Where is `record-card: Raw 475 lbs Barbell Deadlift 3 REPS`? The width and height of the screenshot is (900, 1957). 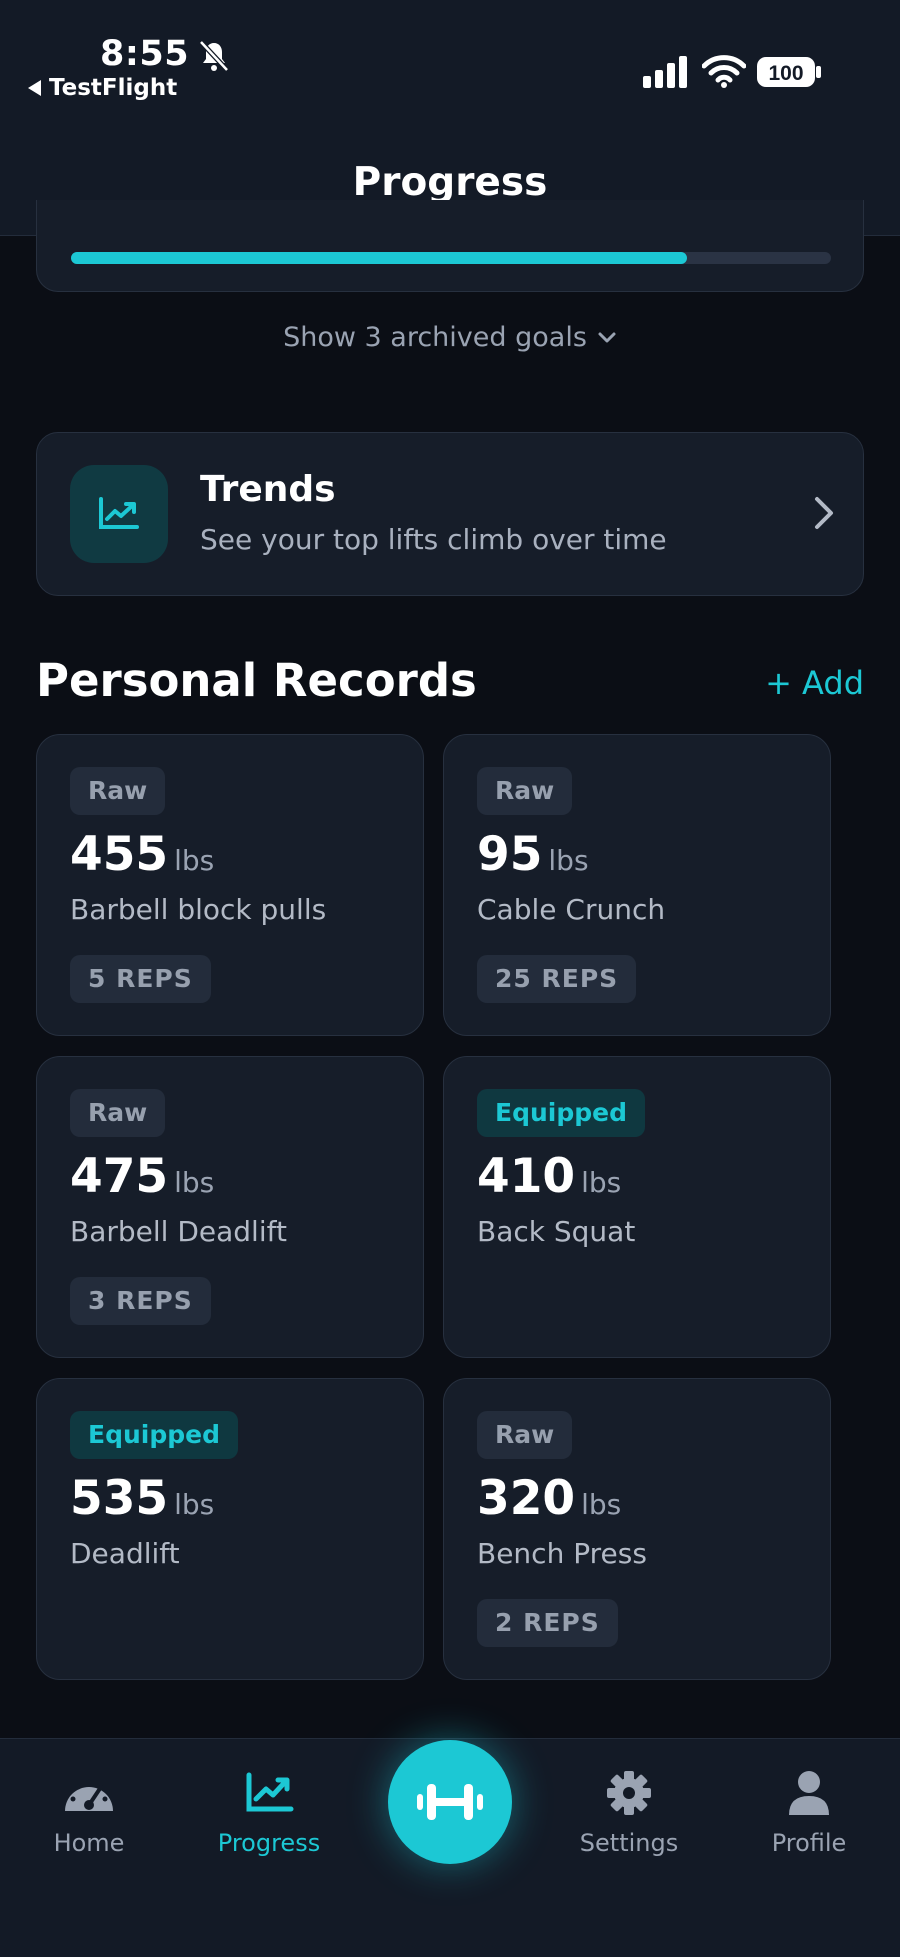
record-card: Raw 475 lbs Barbell Deadlift 3 REPS is located at coordinates (230, 1207).